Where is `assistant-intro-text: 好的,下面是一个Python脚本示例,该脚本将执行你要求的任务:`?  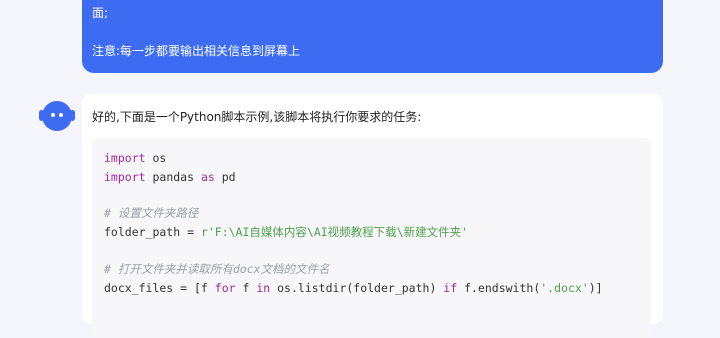
assistant-intro-text: 好的,下面是一个Python脚本示例,该脚本将执行你要求的任务: is located at coordinates (257, 117).